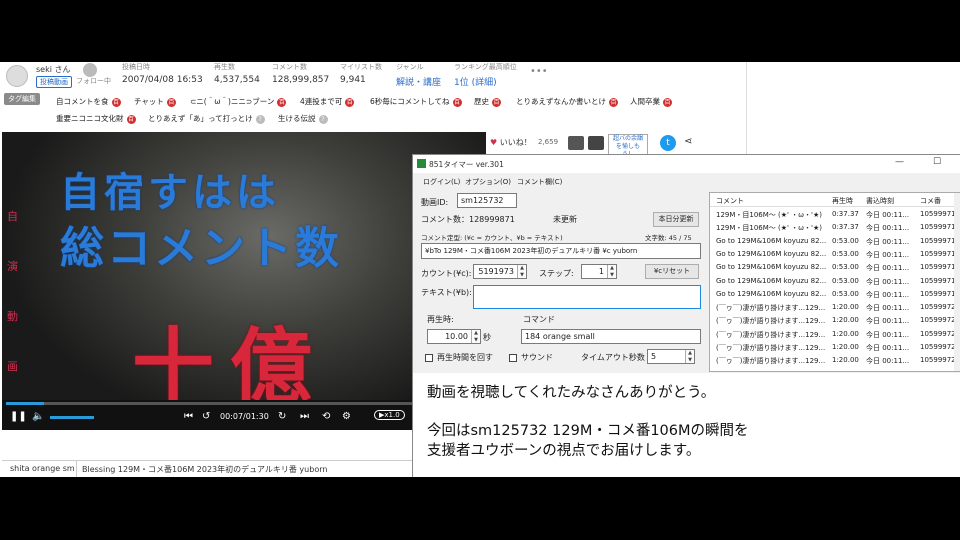  Describe the element at coordinates (842, 201) in the screenshot. I see `column-play-time: 再生時` at that location.